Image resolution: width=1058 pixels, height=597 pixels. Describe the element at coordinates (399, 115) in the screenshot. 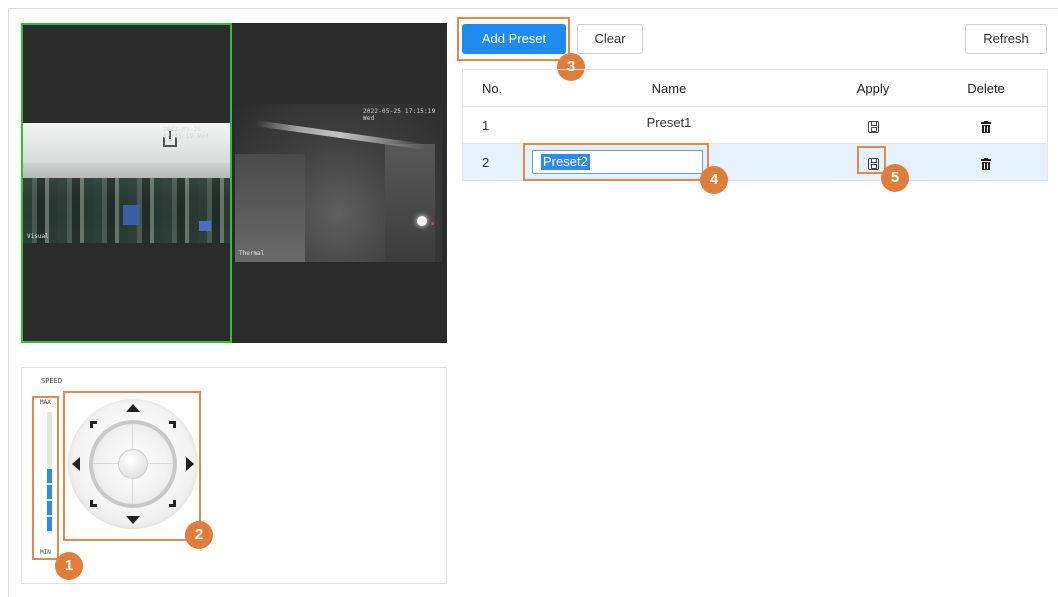

I see `thermal-timestamp: 2022-05-25 17:15:19 Wed` at that location.